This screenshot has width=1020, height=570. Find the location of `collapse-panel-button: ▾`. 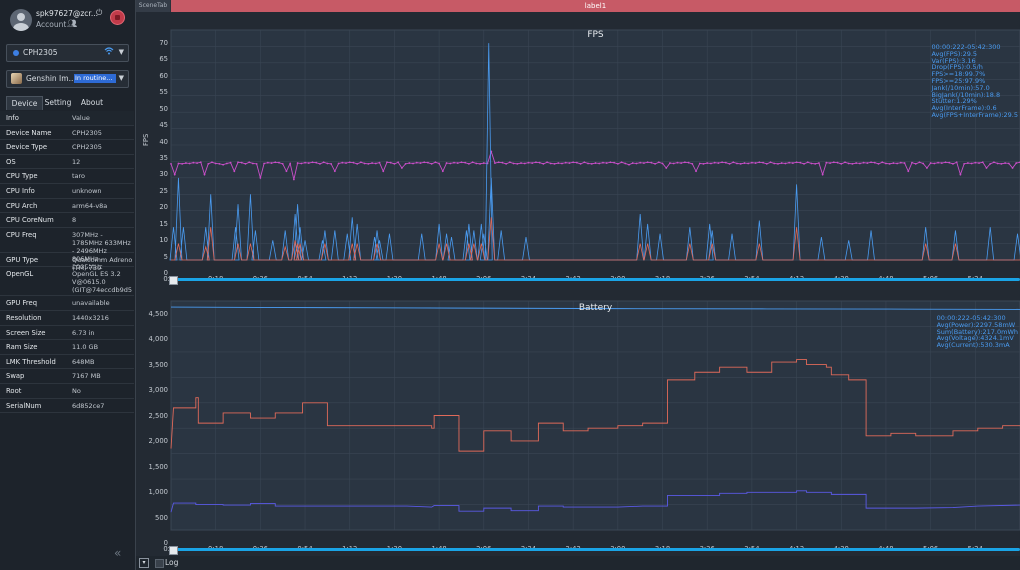

collapse-panel-button: ▾ is located at coordinates (144, 563).